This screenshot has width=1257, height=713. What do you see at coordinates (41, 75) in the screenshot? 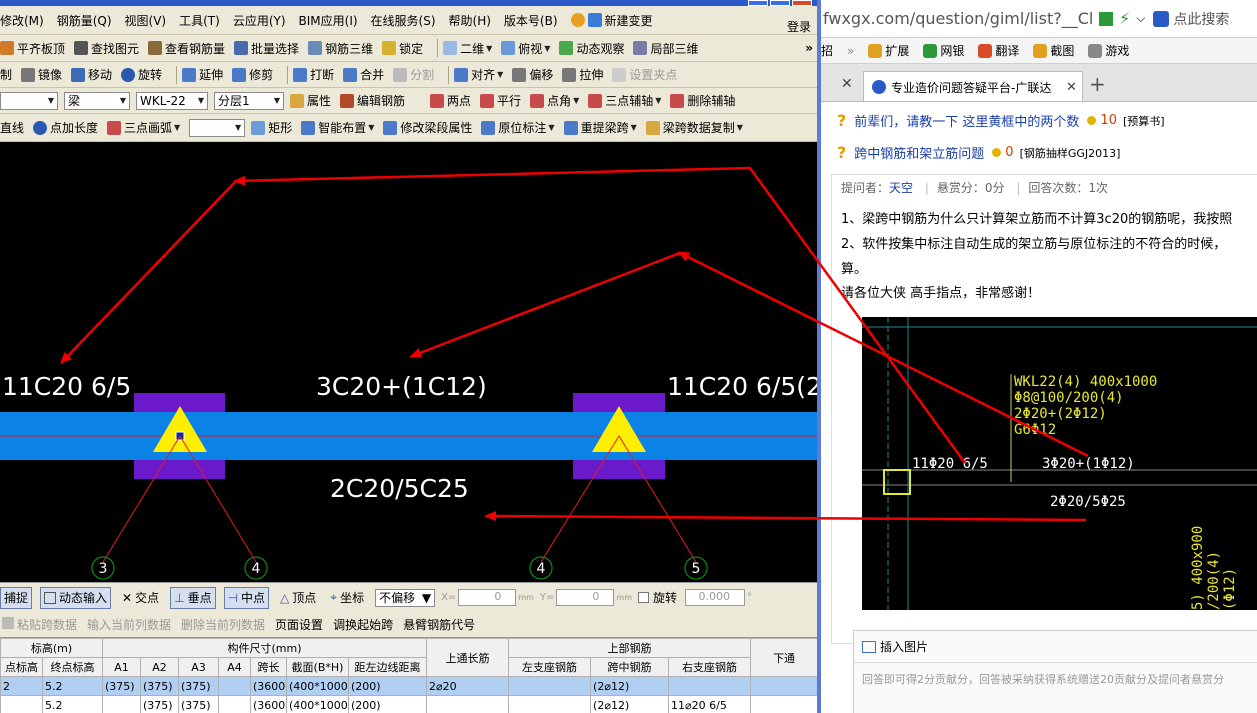
I see `mirror-button: 镜像` at bounding box center [41, 75].